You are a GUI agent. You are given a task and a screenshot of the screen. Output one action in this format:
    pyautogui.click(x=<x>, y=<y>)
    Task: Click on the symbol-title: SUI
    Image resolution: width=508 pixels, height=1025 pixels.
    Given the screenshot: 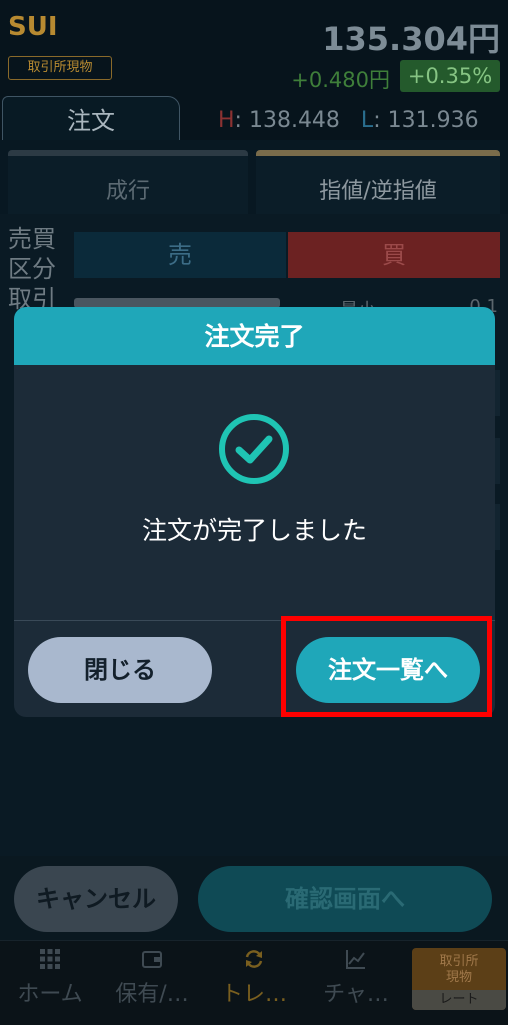 What is the action you would take?
    pyautogui.click(x=33, y=27)
    